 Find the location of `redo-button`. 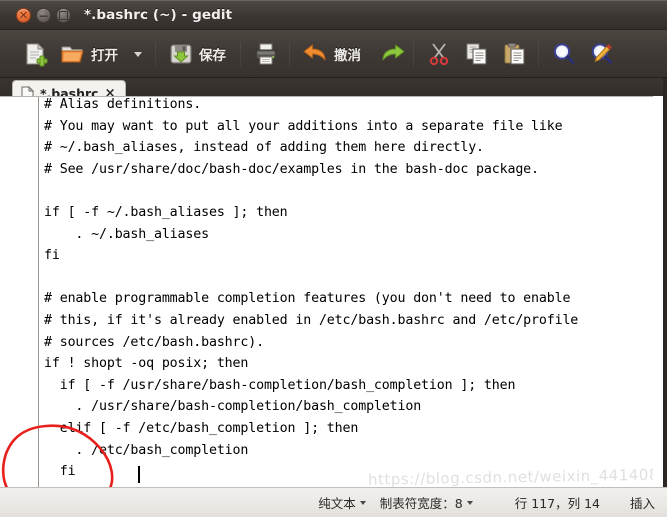

redo-button is located at coordinates (392, 54).